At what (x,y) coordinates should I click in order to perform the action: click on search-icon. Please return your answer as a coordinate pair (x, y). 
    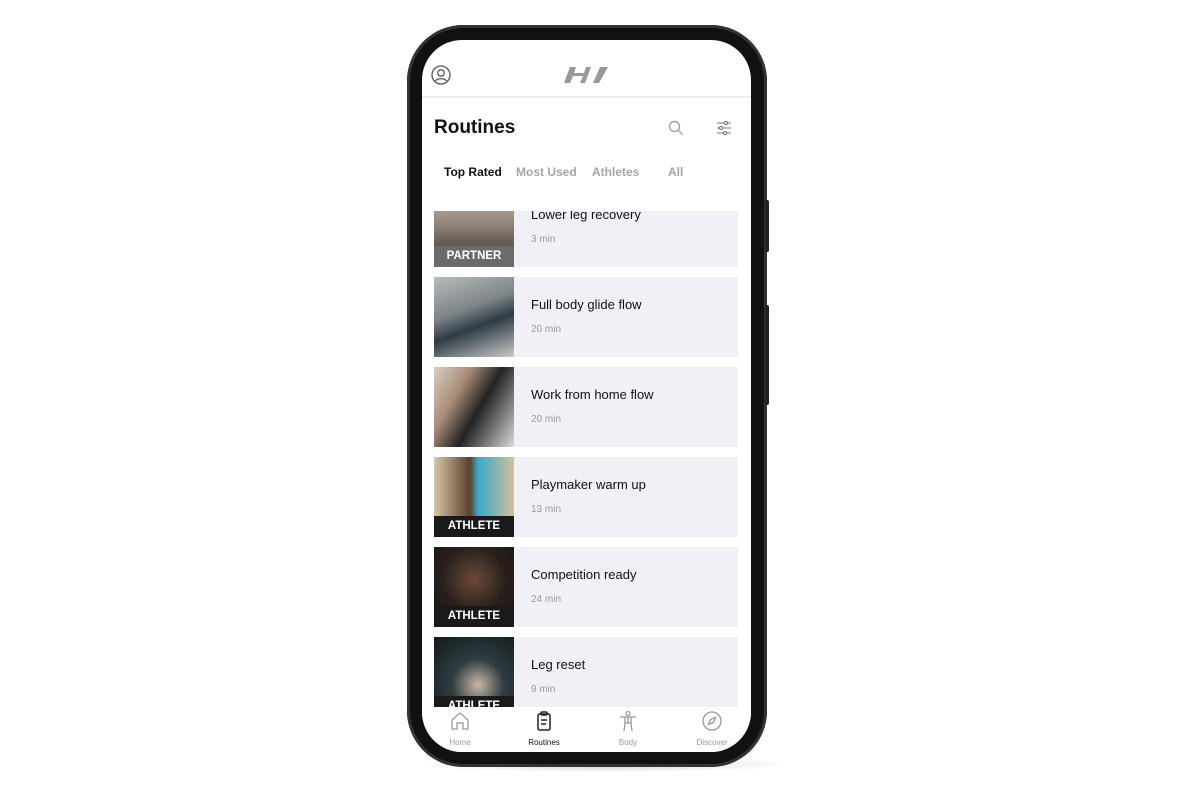
    Looking at the image, I should click on (676, 128).